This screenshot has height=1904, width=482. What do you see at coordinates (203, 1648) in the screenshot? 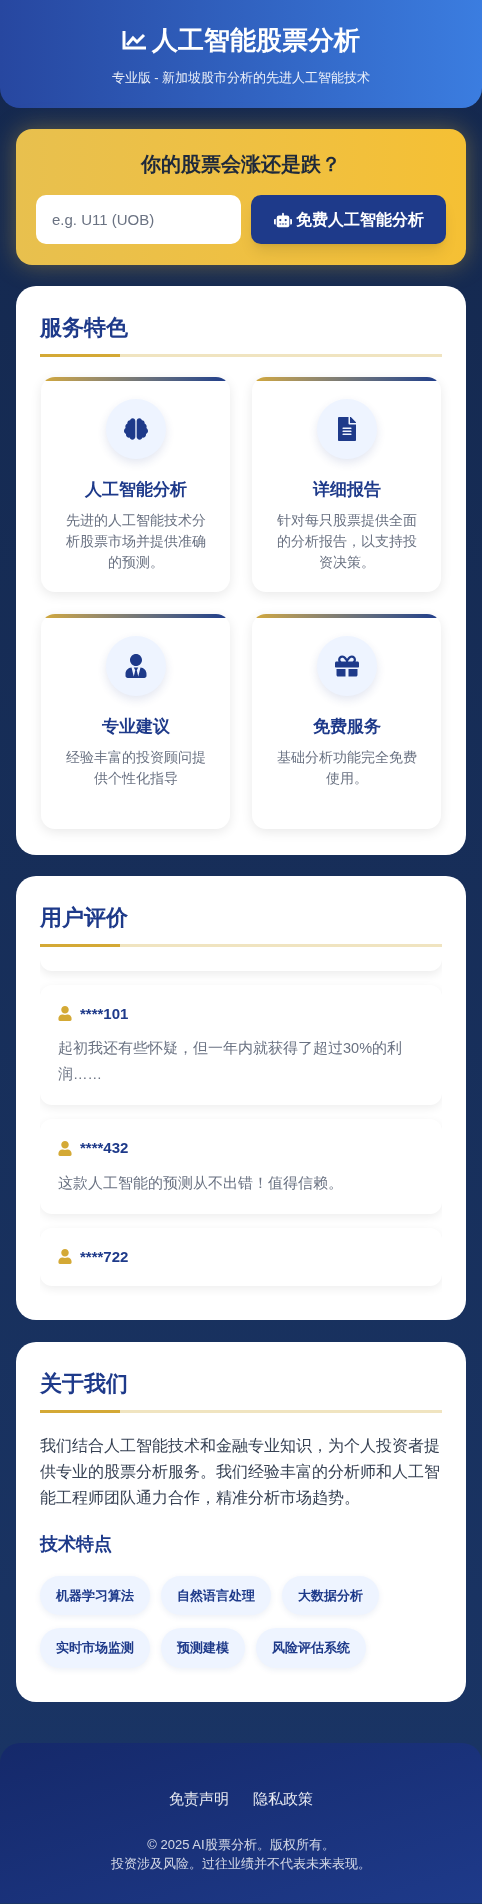
I see `tech-tag: 预测建模` at bounding box center [203, 1648].